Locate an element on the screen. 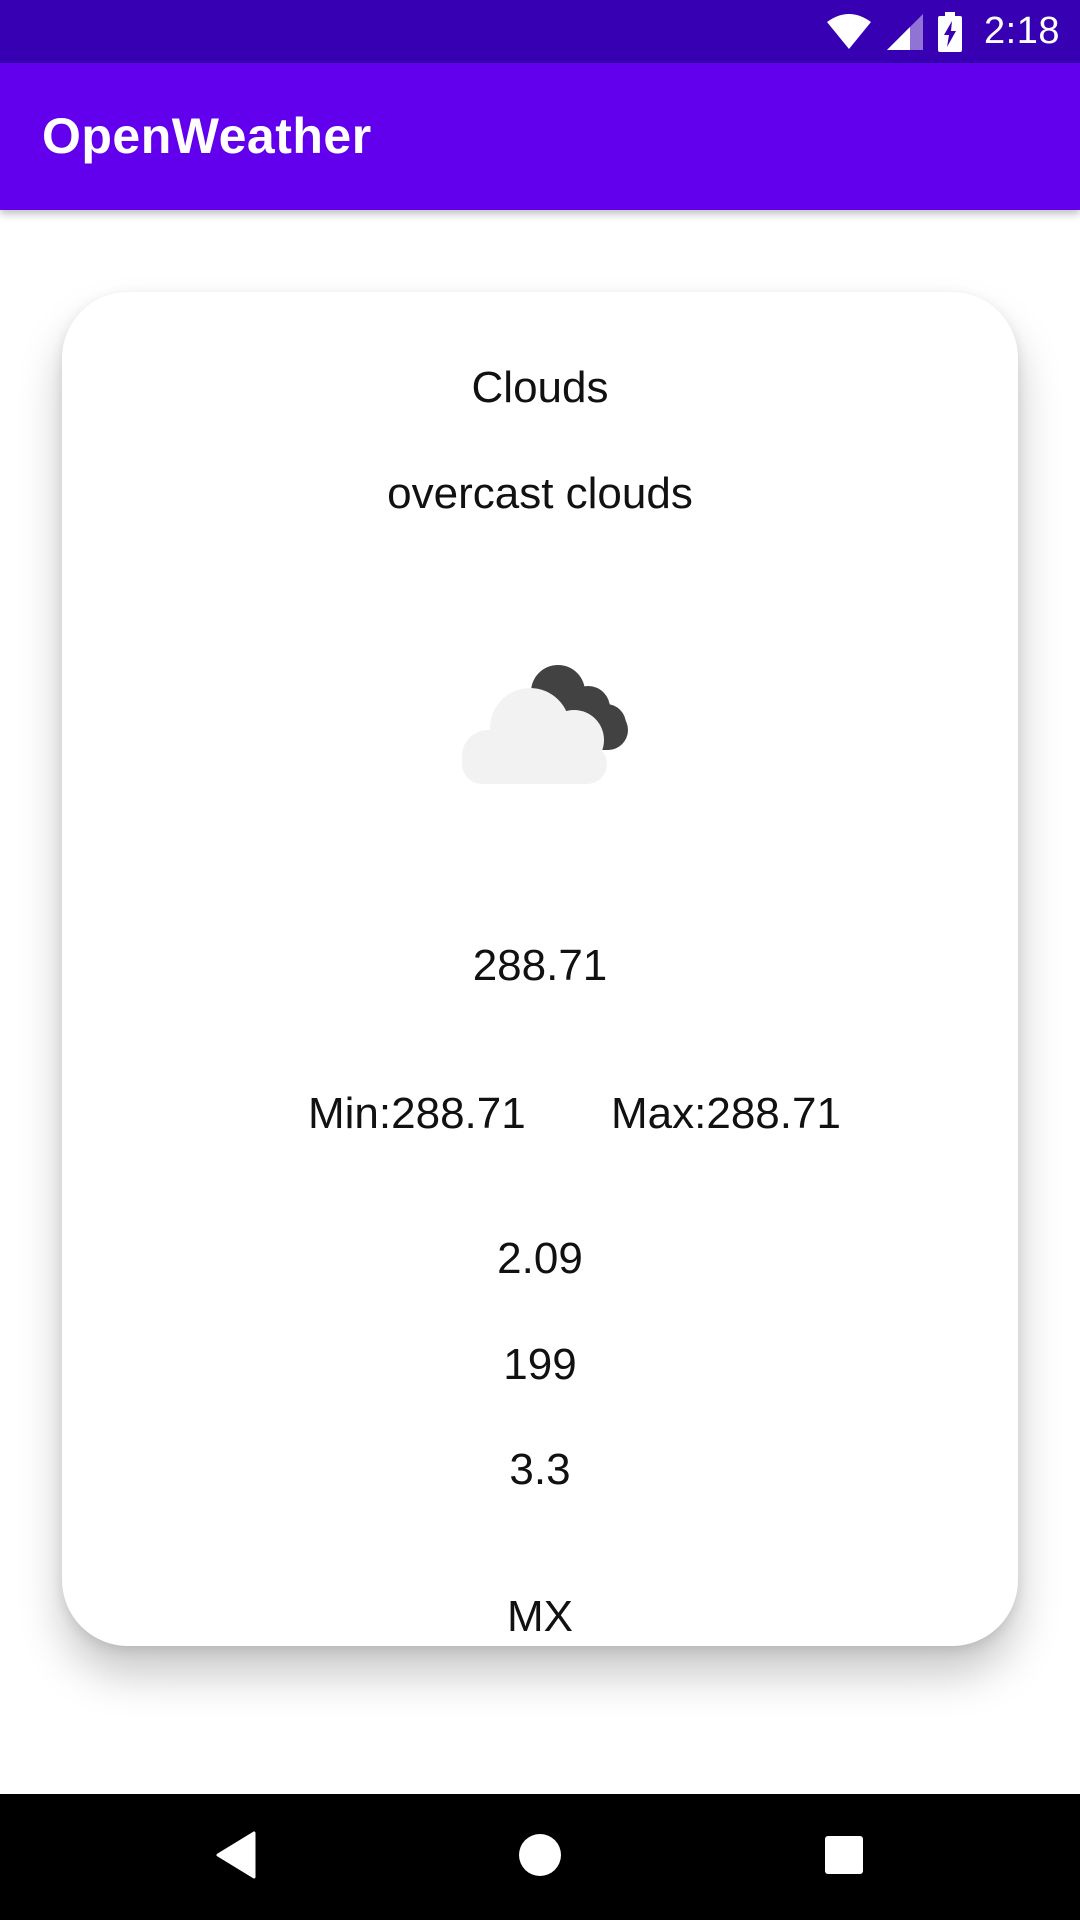 This screenshot has height=1920, width=1080. weather-description: overcast clouds is located at coordinates (540, 493).